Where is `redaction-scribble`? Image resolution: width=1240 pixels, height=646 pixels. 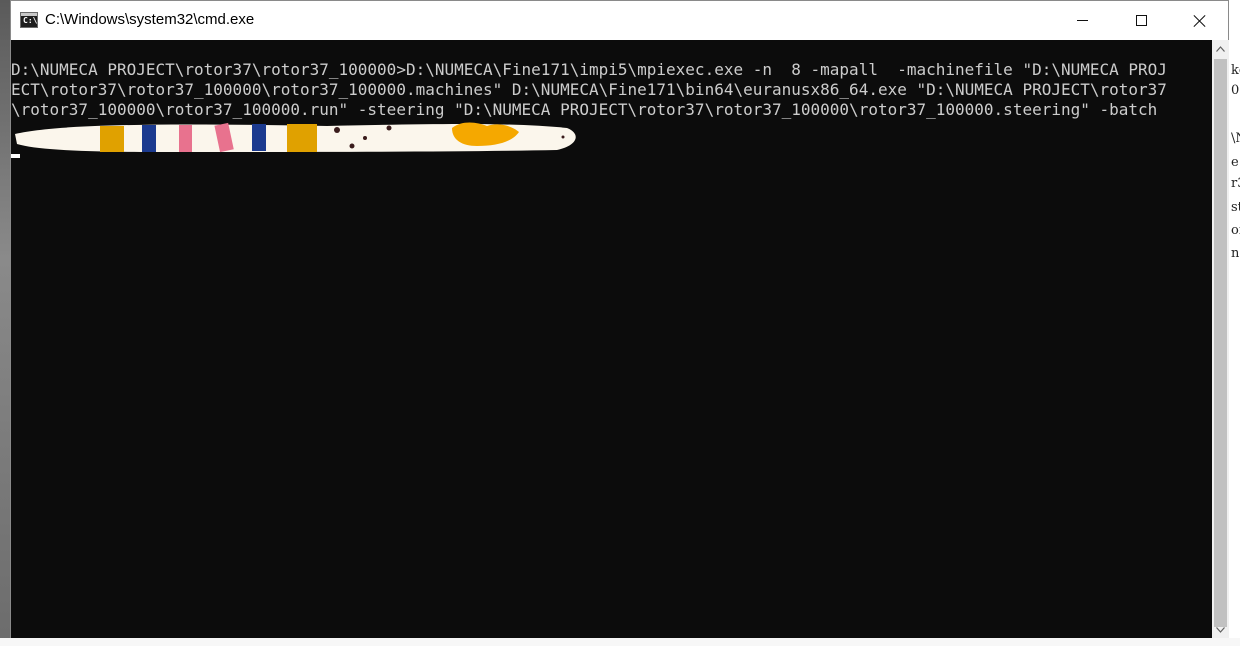 redaction-scribble is located at coordinates (295, 137).